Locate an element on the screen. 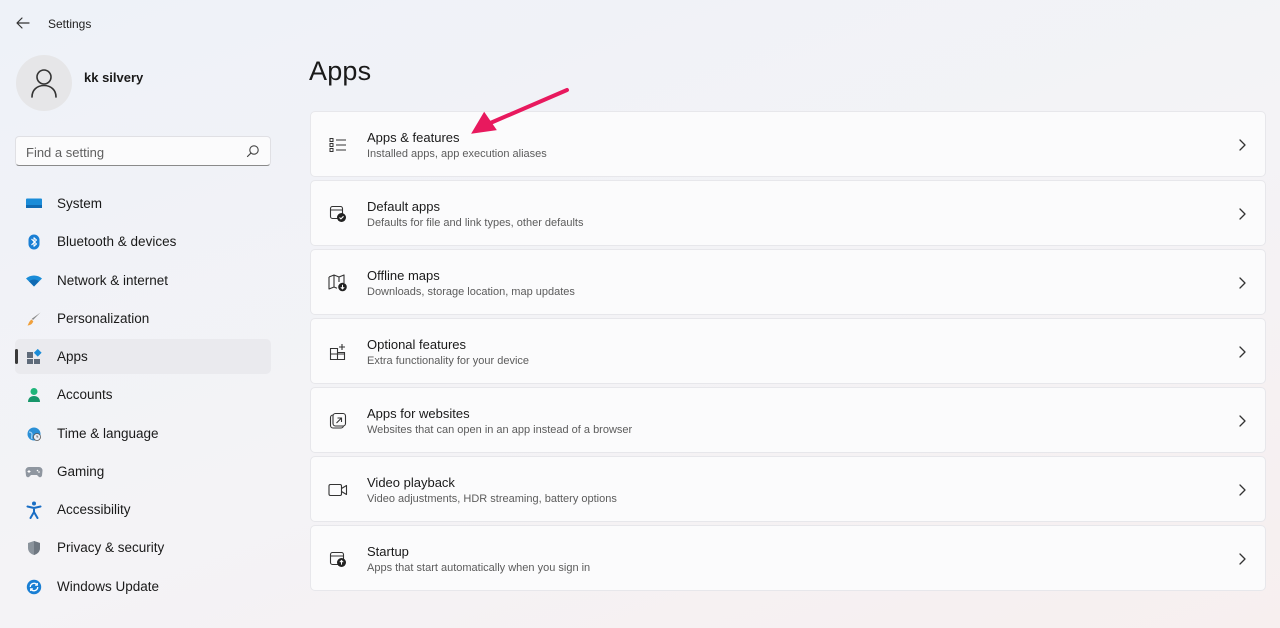 The width and height of the screenshot is (1280, 628). sidebar-item-label: System is located at coordinates (80, 203).